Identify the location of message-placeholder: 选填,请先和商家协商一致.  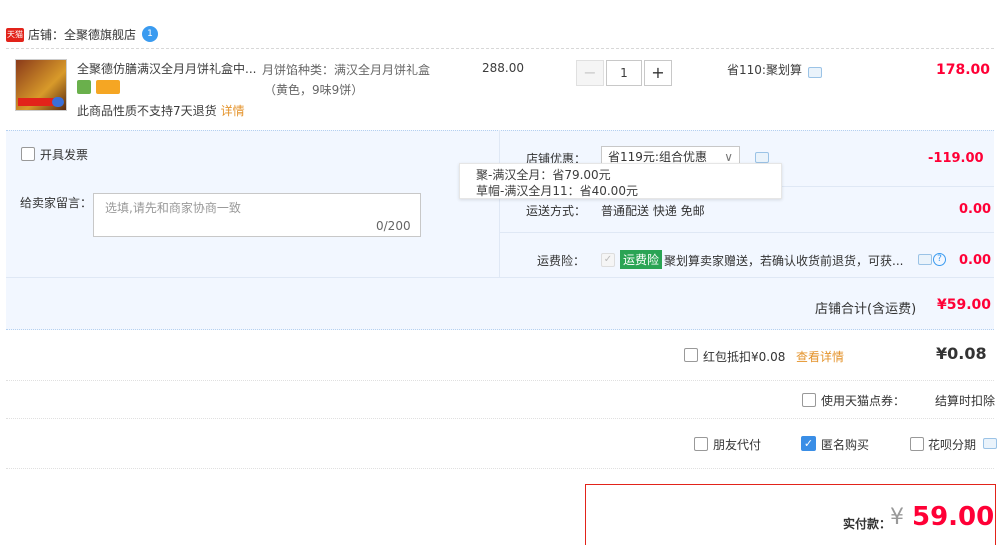
(173, 208).